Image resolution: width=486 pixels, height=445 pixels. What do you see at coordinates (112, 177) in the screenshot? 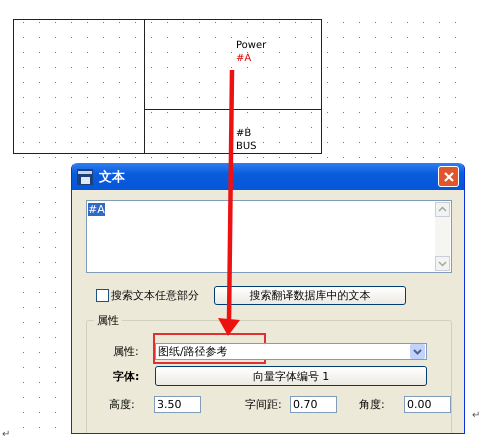
I see `window-title: 文本` at bounding box center [112, 177].